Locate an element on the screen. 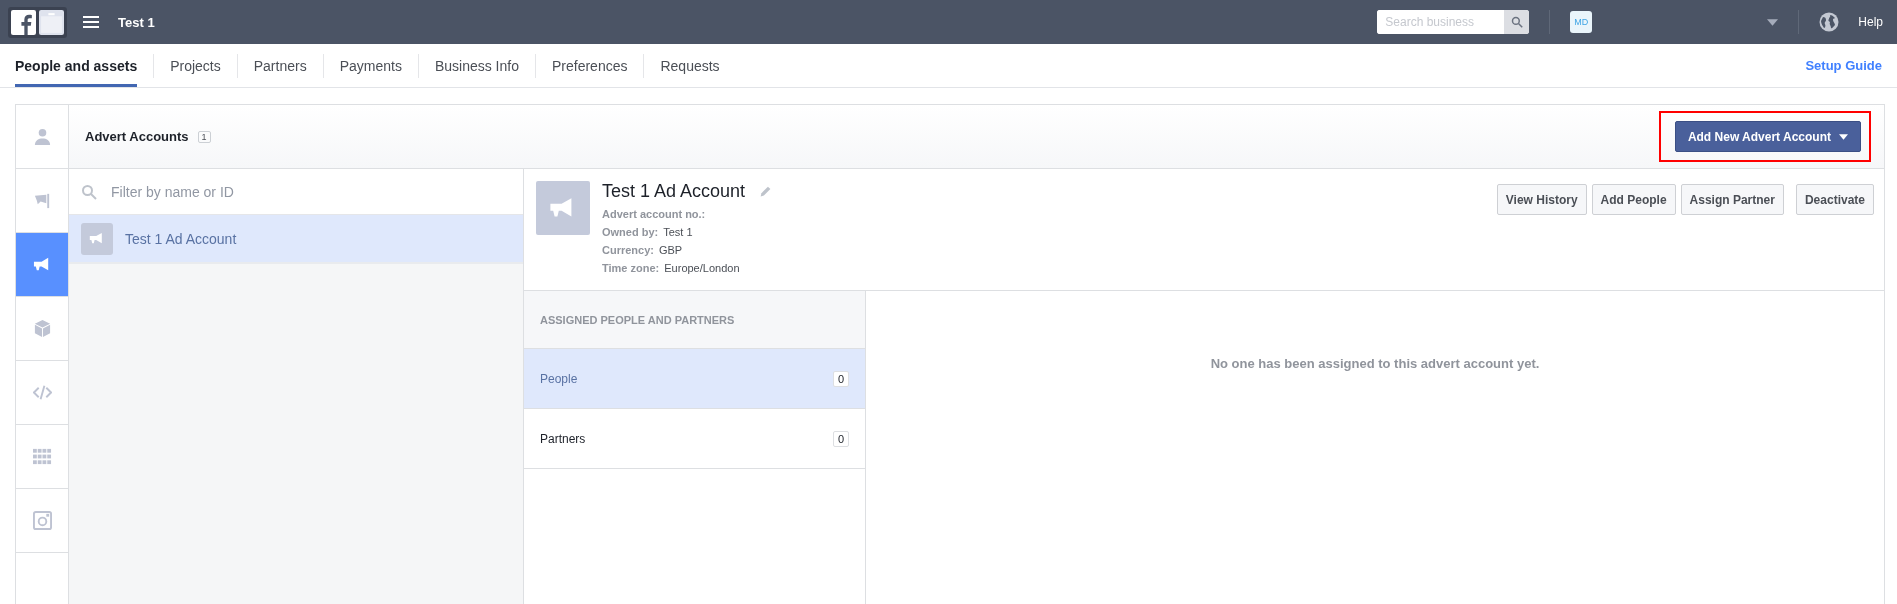 The image size is (1897, 604). business-name: Test 1 is located at coordinates (136, 22).